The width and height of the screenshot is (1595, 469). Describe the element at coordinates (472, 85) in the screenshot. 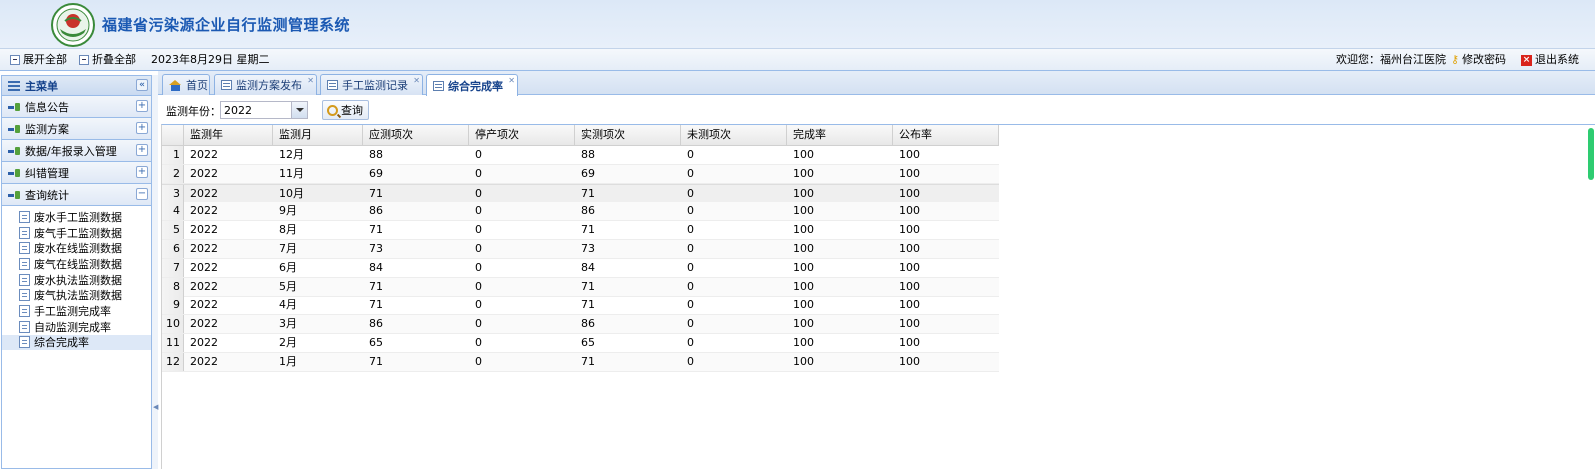

I see `tab-overall-rate: 综合完成率 ✕` at that location.